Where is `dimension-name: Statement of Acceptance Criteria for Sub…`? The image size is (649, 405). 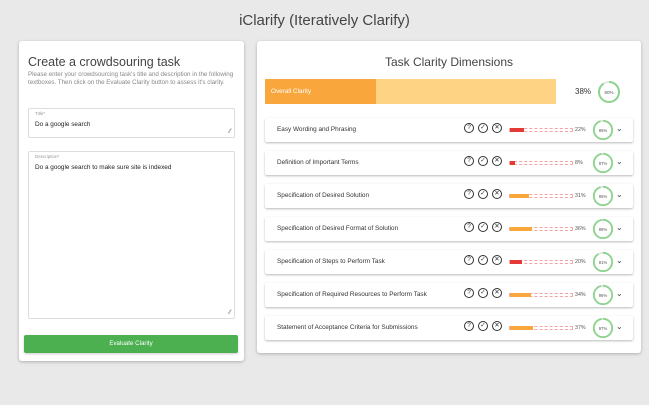 dimension-name: Statement of Acceptance Criteria for Sub… is located at coordinates (347, 327).